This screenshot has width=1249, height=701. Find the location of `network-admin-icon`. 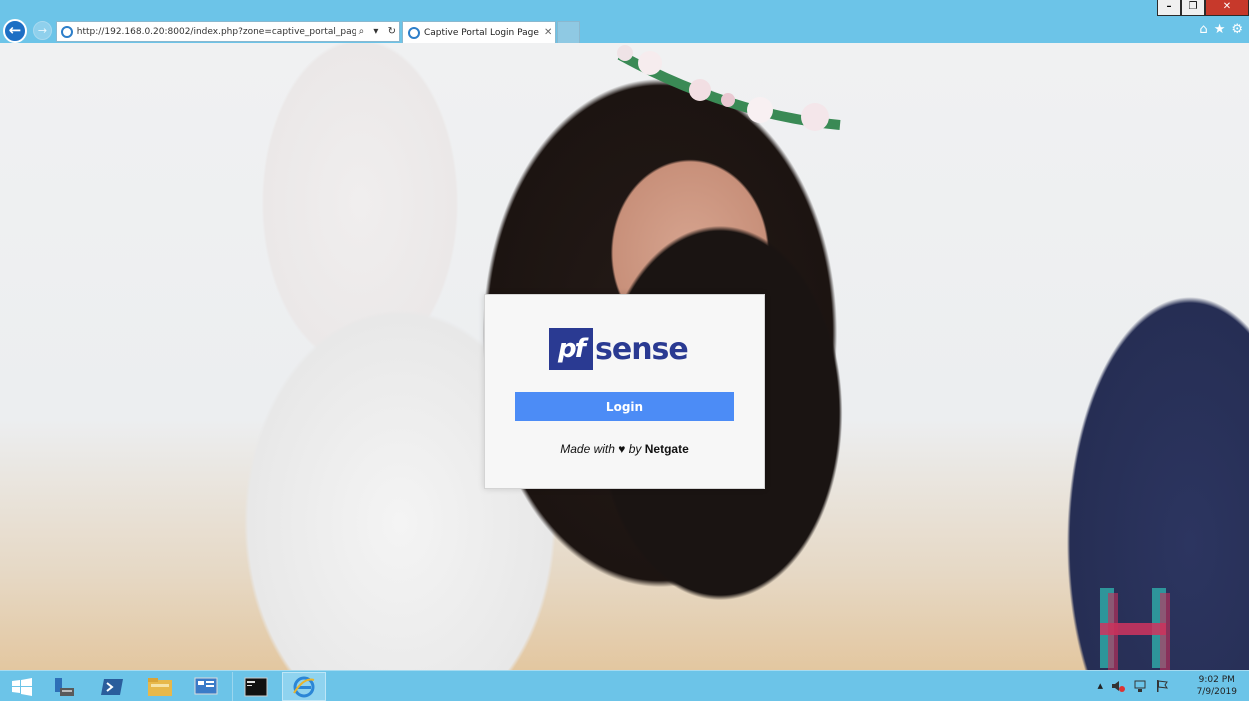

network-admin-icon is located at coordinates (206, 686).